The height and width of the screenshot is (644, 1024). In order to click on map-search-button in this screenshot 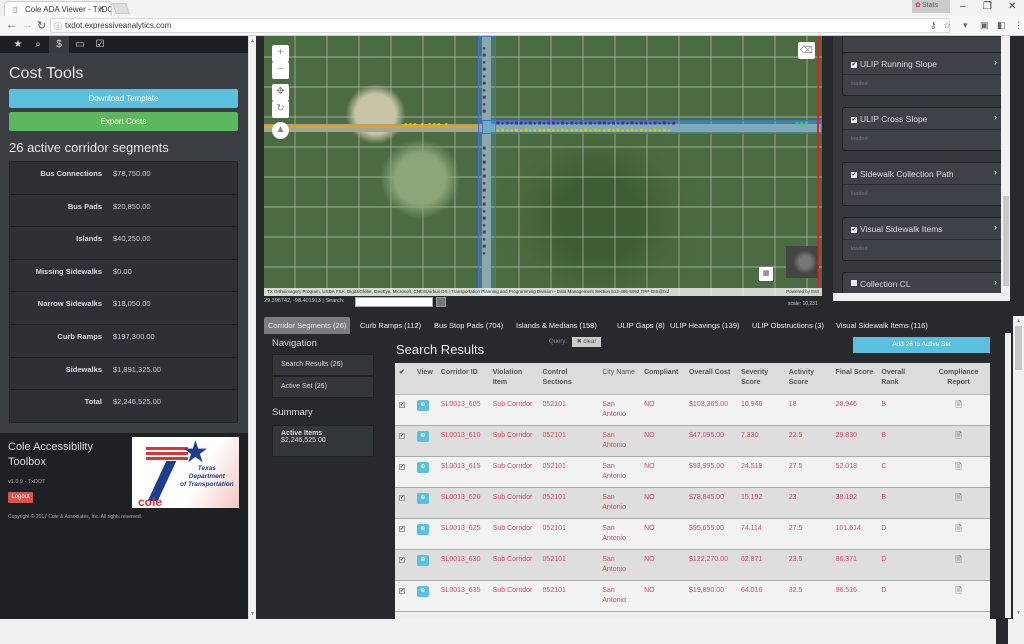, I will do `click(441, 302)`.